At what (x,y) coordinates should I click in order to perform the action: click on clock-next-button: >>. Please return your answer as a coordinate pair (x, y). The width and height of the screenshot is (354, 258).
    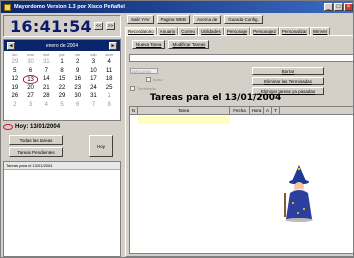
    Looking at the image, I should click on (110, 26).